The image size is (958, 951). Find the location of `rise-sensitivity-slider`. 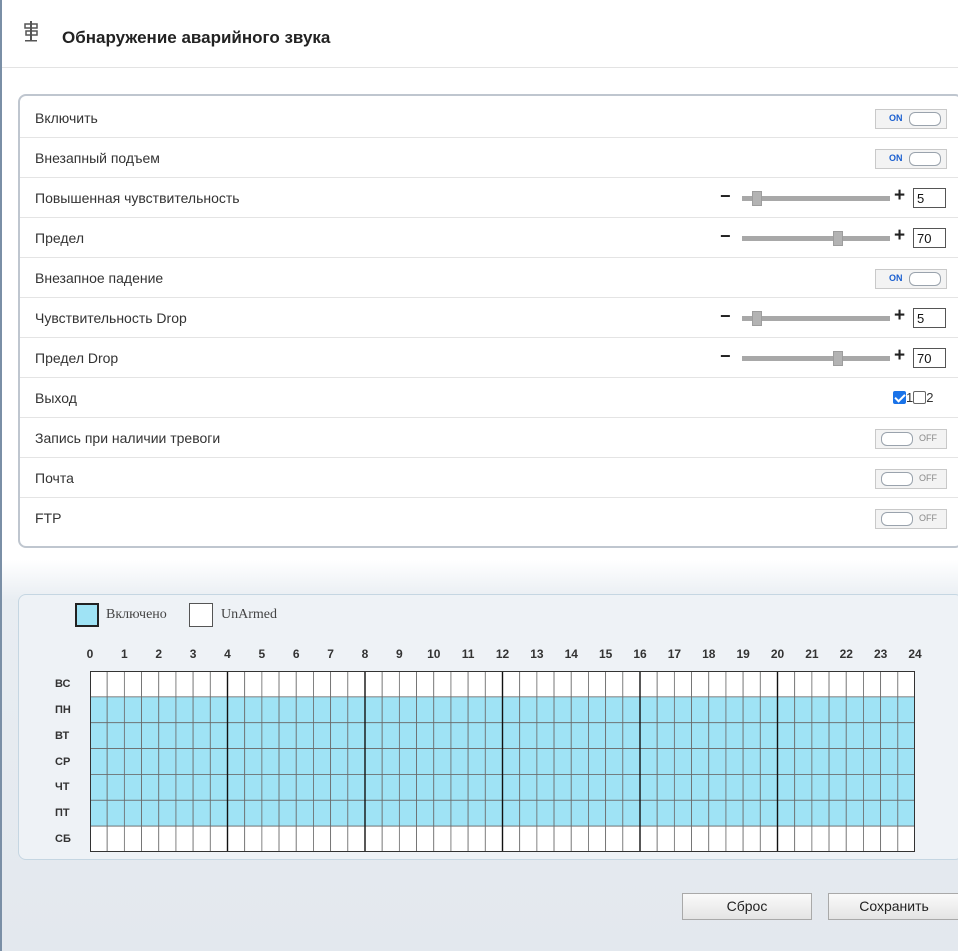

rise-sensitivity-slider is located at coordinates (816, 198).